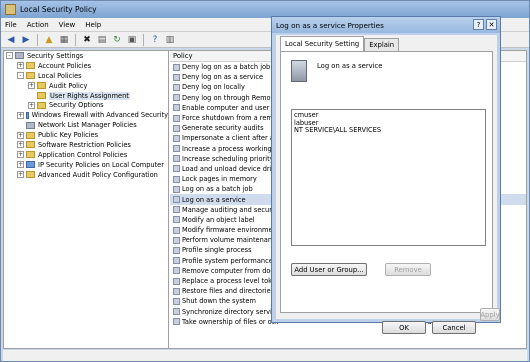 The image size is (530, 362). What do you see at coordinates (404, 327) in the screenshot?
I see `ok-button: OK` at bounding box center [404, 327].